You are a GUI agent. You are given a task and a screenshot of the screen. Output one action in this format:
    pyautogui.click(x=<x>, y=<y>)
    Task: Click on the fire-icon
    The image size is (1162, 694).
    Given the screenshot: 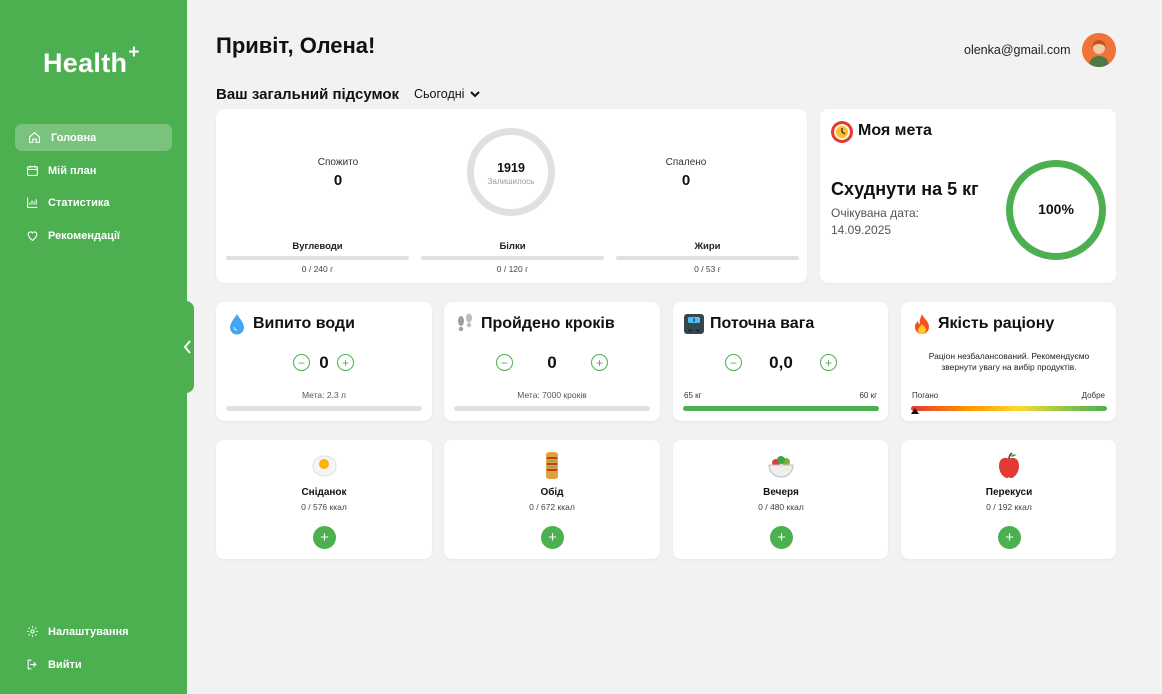 What is the action you would take?
    pyautogui.click(x=922, y=324)
    